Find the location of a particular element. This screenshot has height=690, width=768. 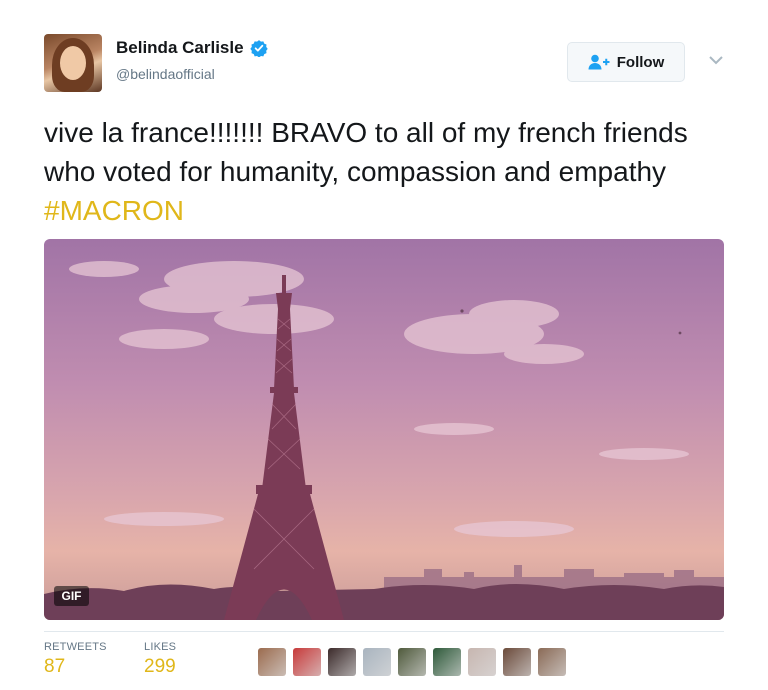

user-name-row: Belinda Carlisle is located at coordinates (192, 48).